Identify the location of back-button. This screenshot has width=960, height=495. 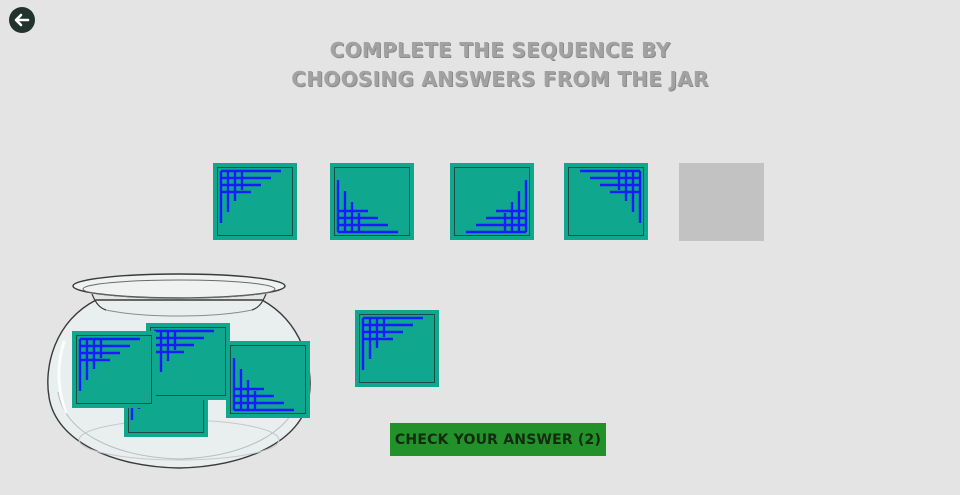
(22, 20).